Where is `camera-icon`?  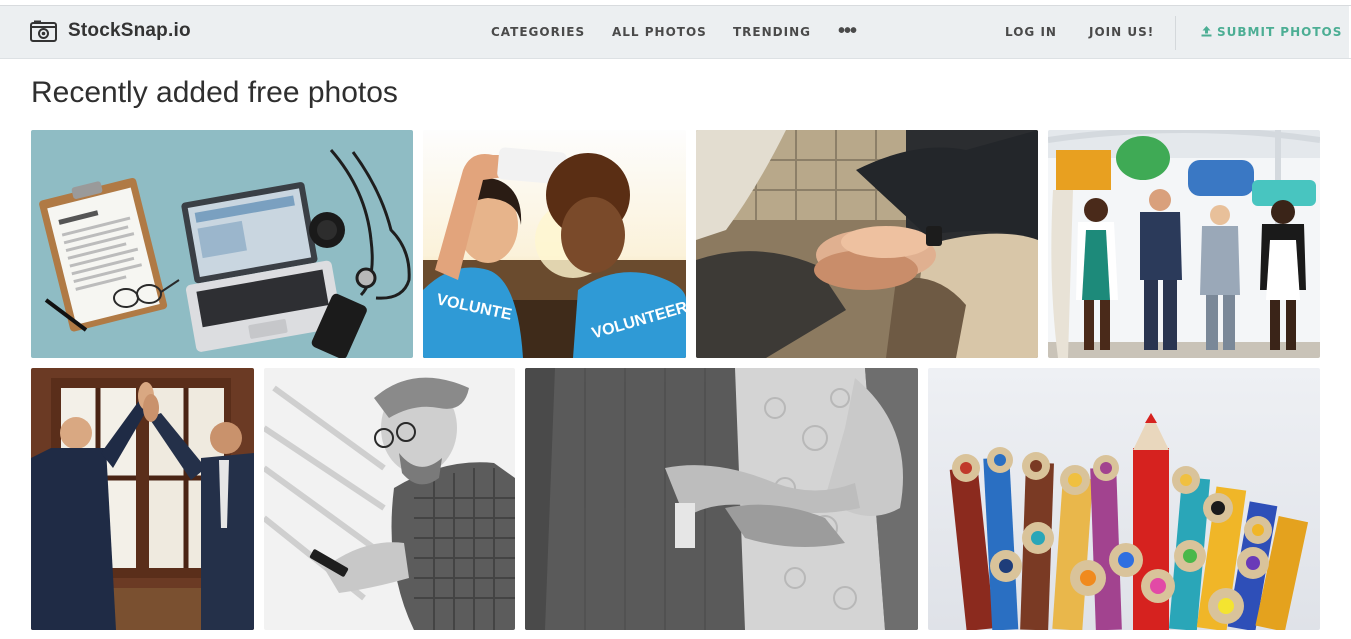 camera-icon is located at coordinates (43, 31).